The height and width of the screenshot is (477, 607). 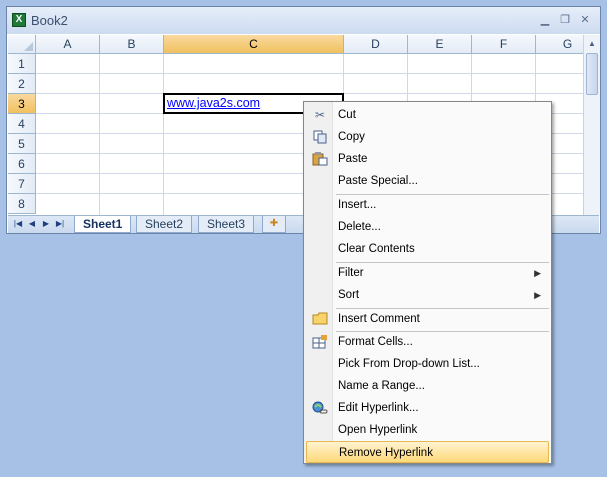 I want to click on row-header-6: 6, so click(x=22, y=164).